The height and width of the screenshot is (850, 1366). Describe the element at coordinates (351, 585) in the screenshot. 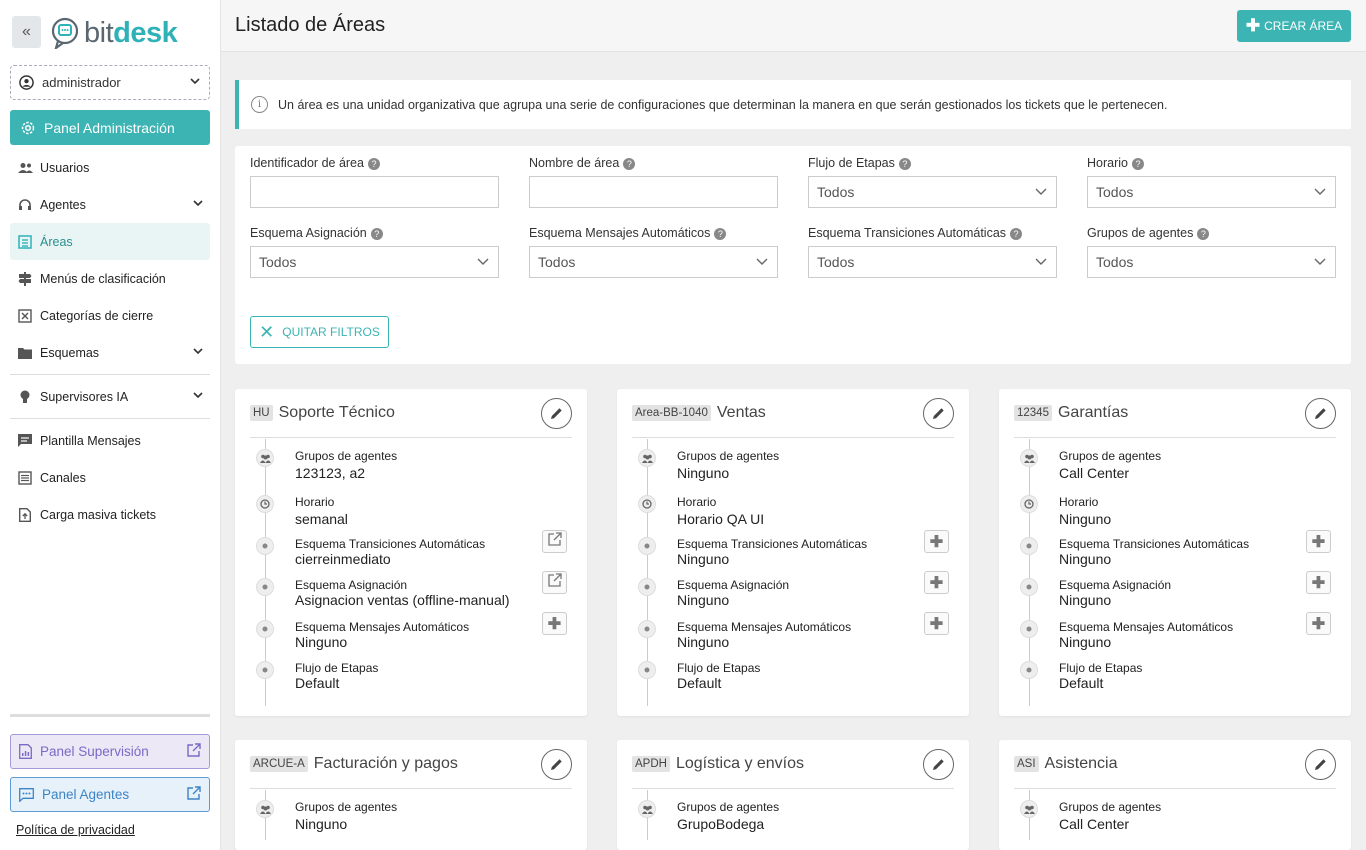

I see `field-label: Esquema Asignación` at that location.